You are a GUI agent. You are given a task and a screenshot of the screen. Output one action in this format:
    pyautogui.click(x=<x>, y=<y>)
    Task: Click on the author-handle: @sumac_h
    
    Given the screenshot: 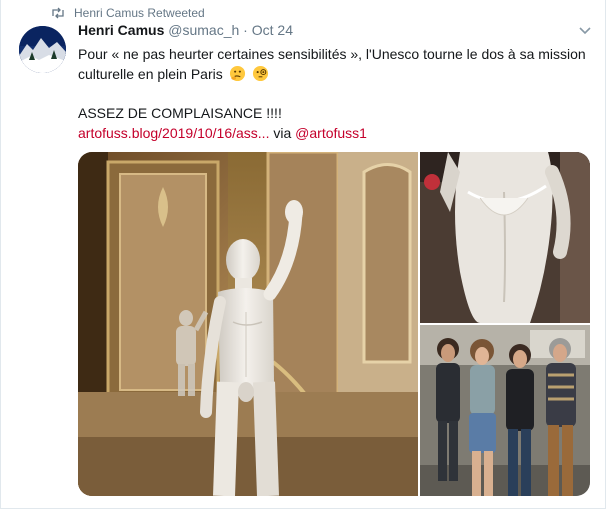 What is the action you would take?
    pyautogui.click(x=203, y=30)
    